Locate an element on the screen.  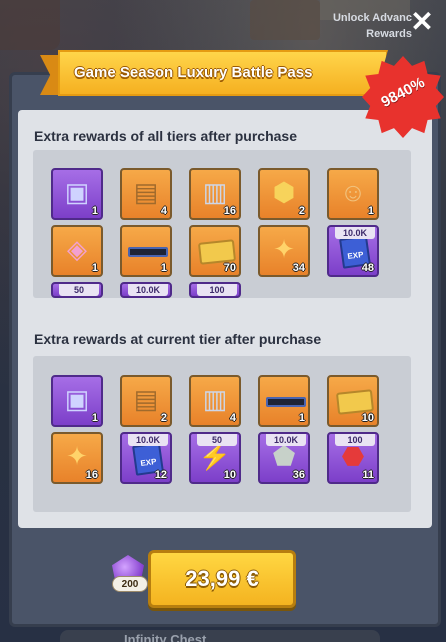
unlock-advanced-rewards-label: Unlock Advanc Rewards is located at coordinates (372, 26).